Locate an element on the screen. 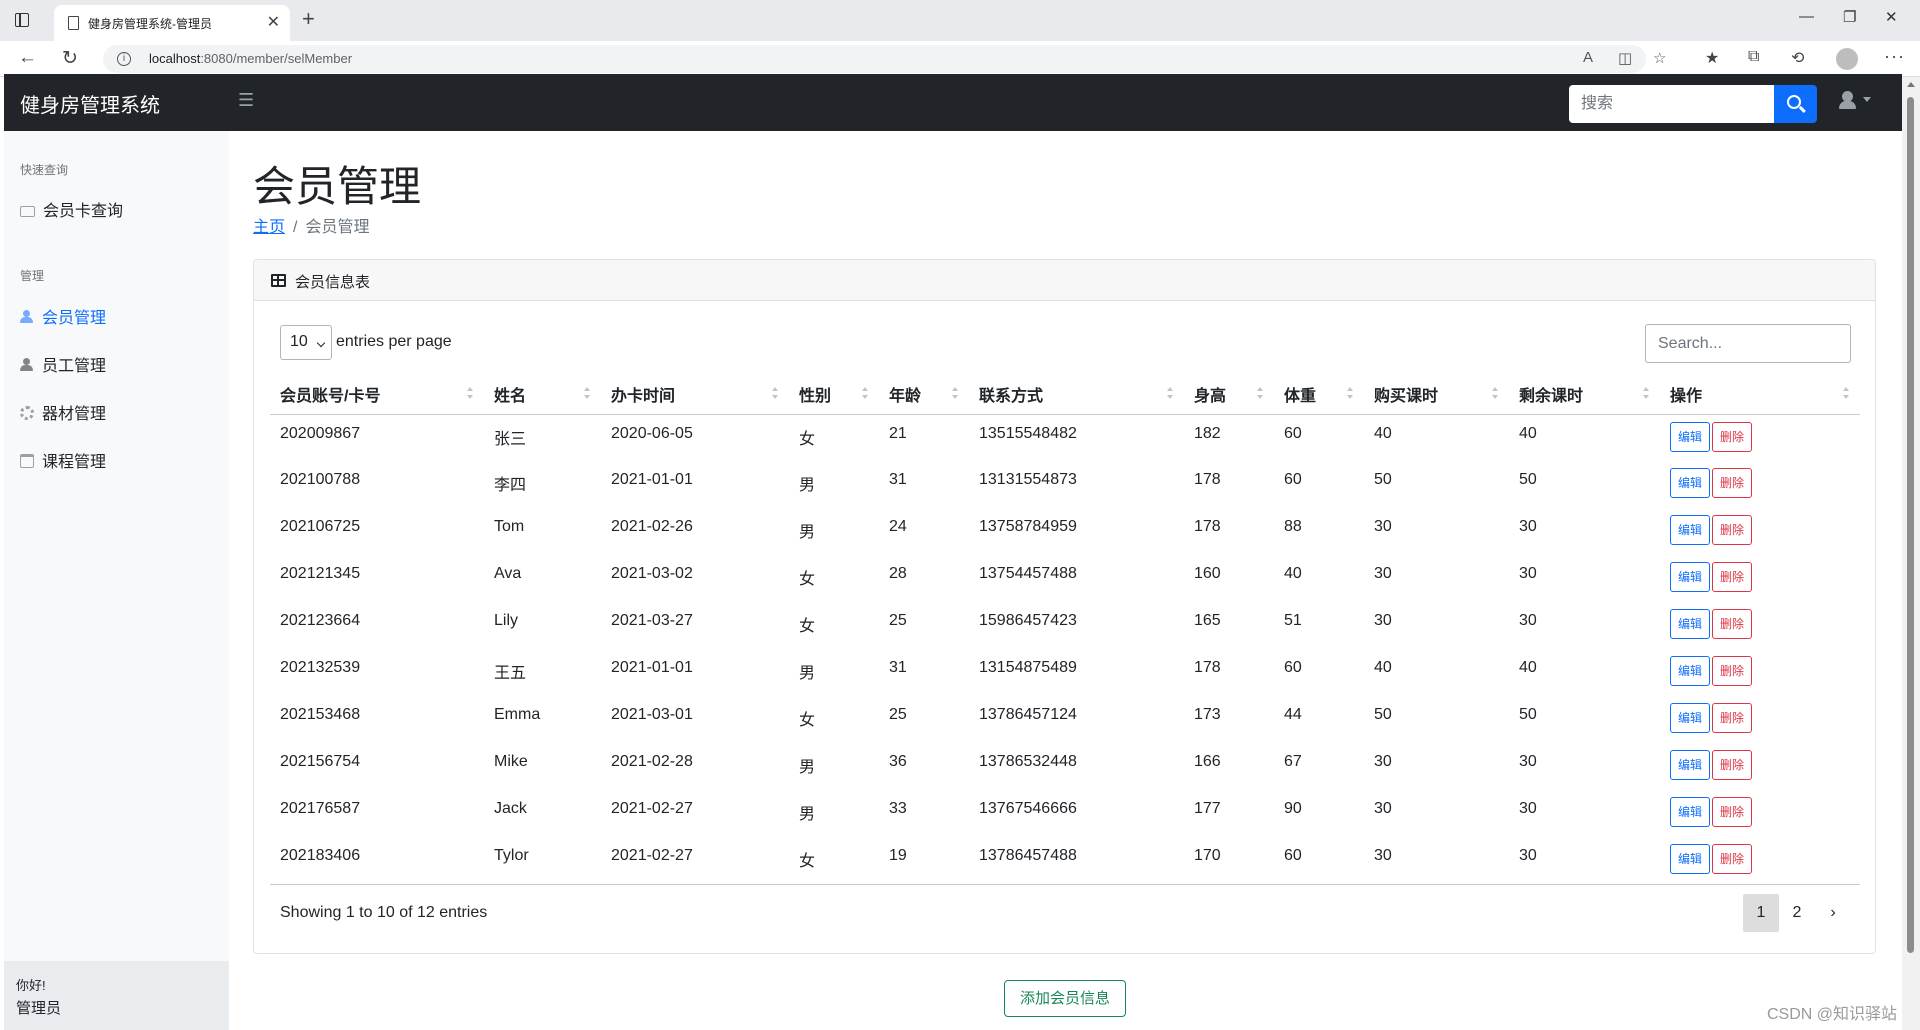 The width and height of the screenshot is (1920, 1030). back-icon: ← is located at coordinates (27, 58).